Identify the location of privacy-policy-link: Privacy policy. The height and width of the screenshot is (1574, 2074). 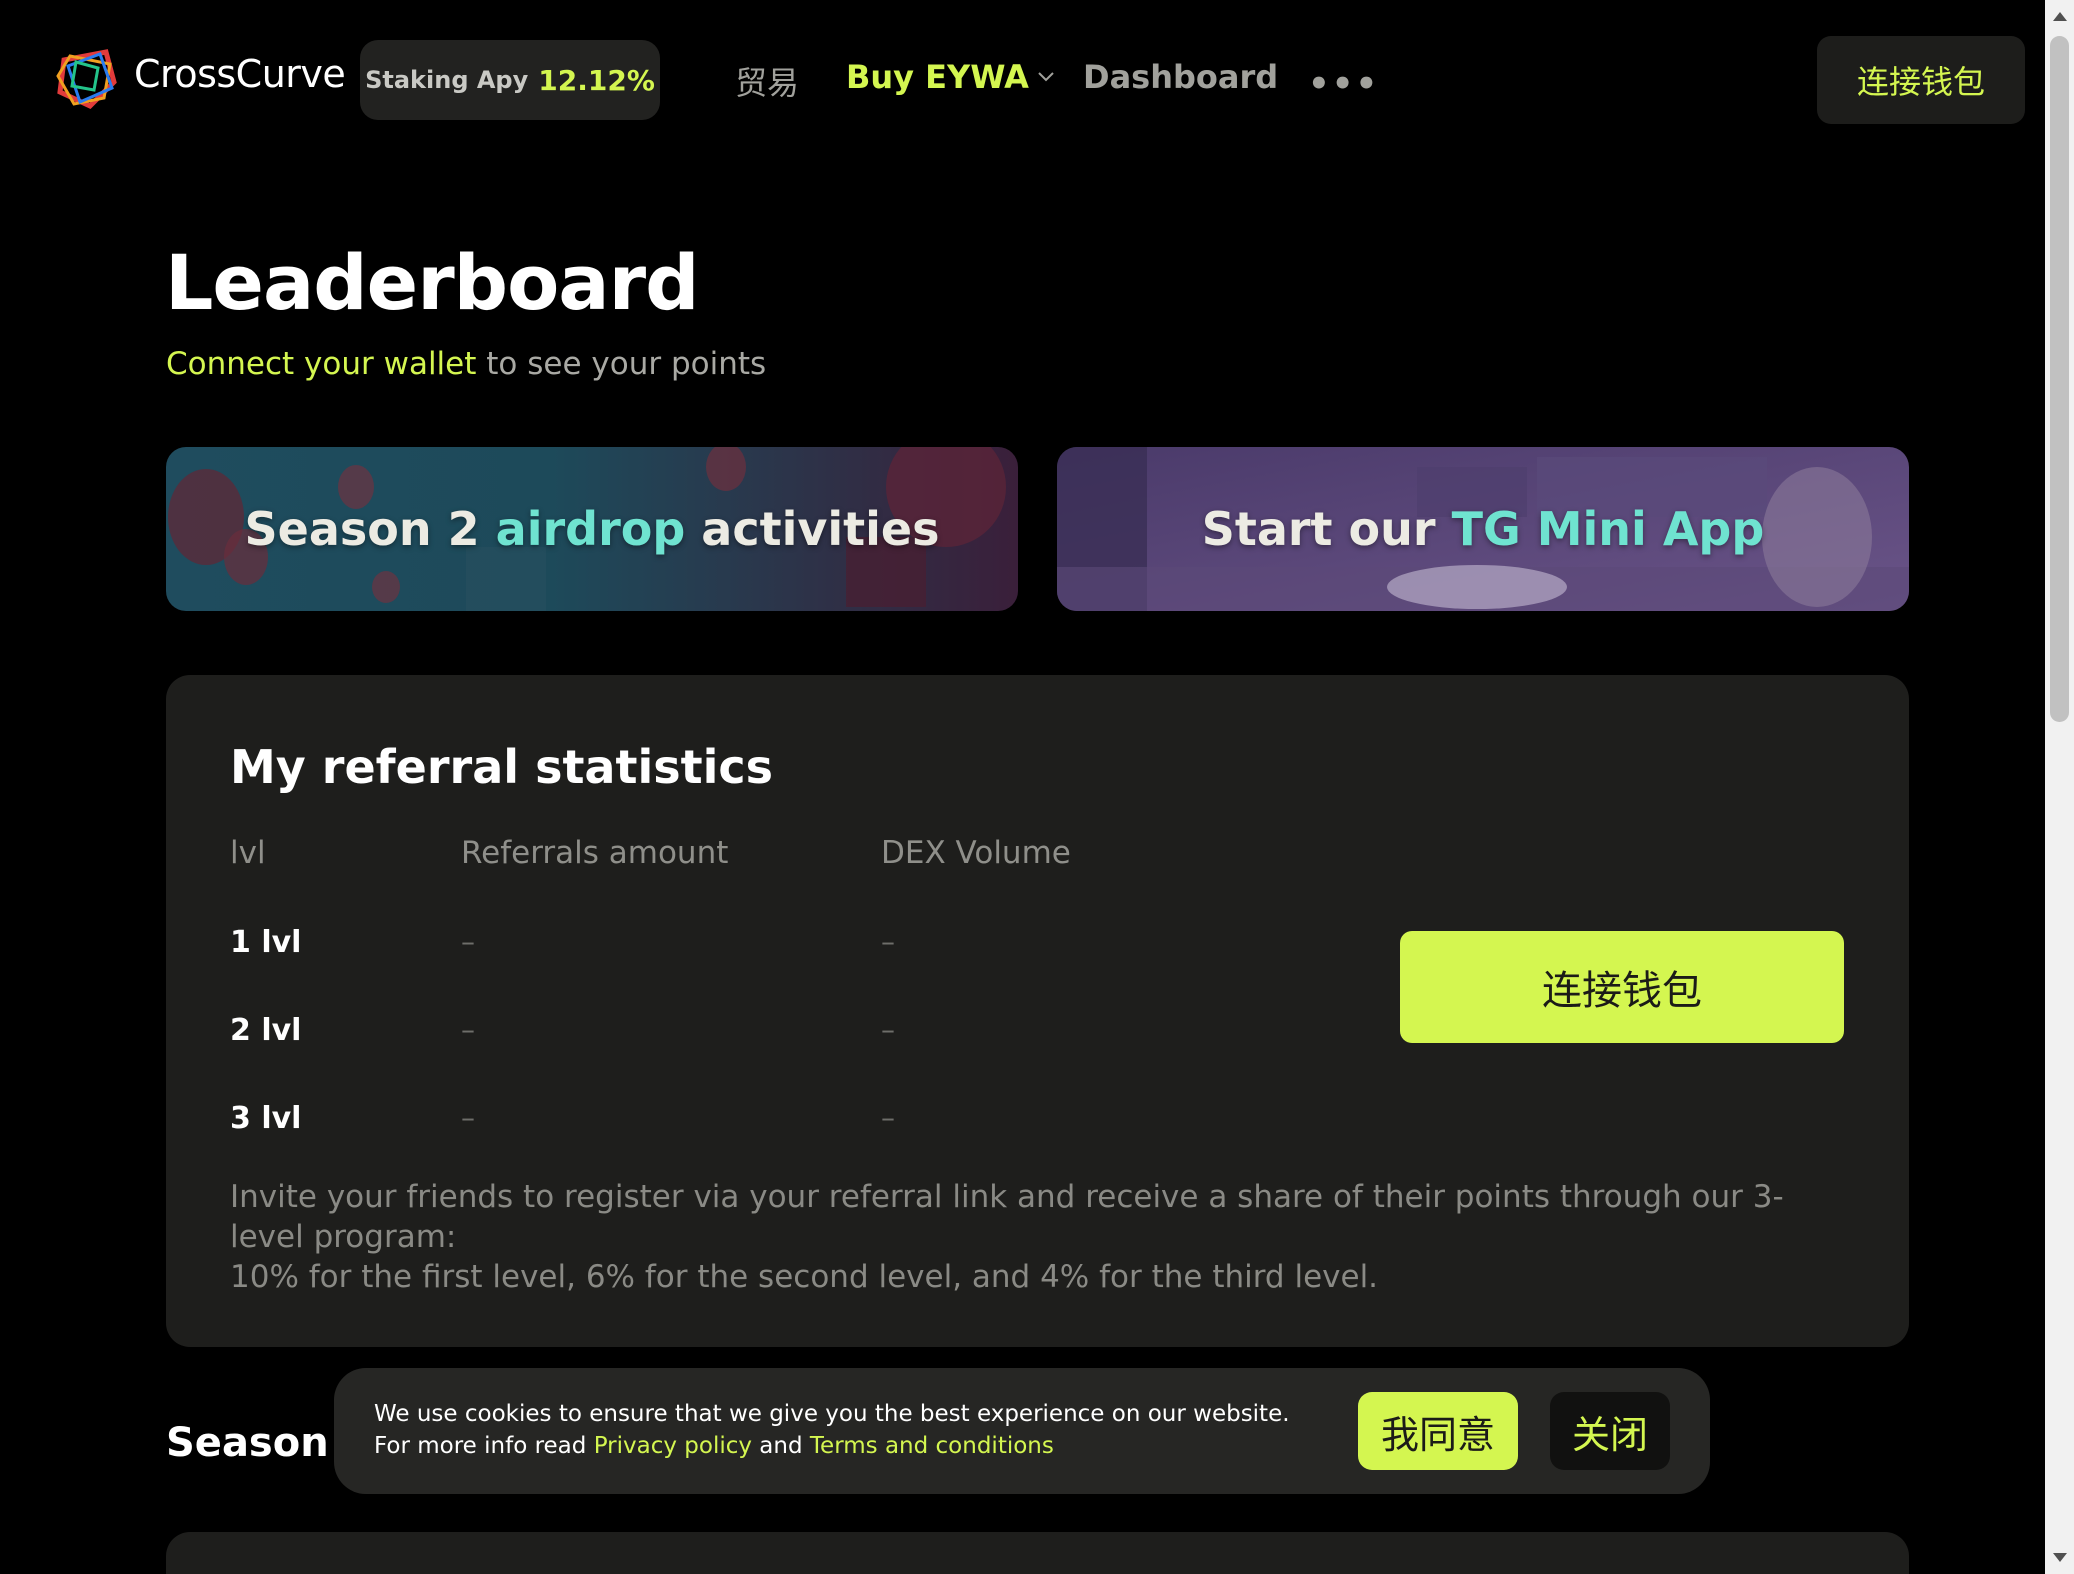
(673, 1446).